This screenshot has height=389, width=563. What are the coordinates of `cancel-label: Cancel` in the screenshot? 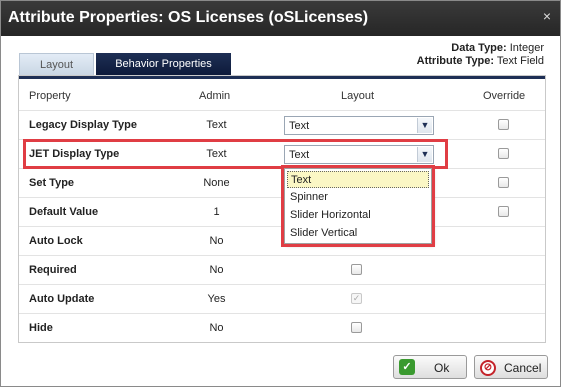 It's located at (523, 368).